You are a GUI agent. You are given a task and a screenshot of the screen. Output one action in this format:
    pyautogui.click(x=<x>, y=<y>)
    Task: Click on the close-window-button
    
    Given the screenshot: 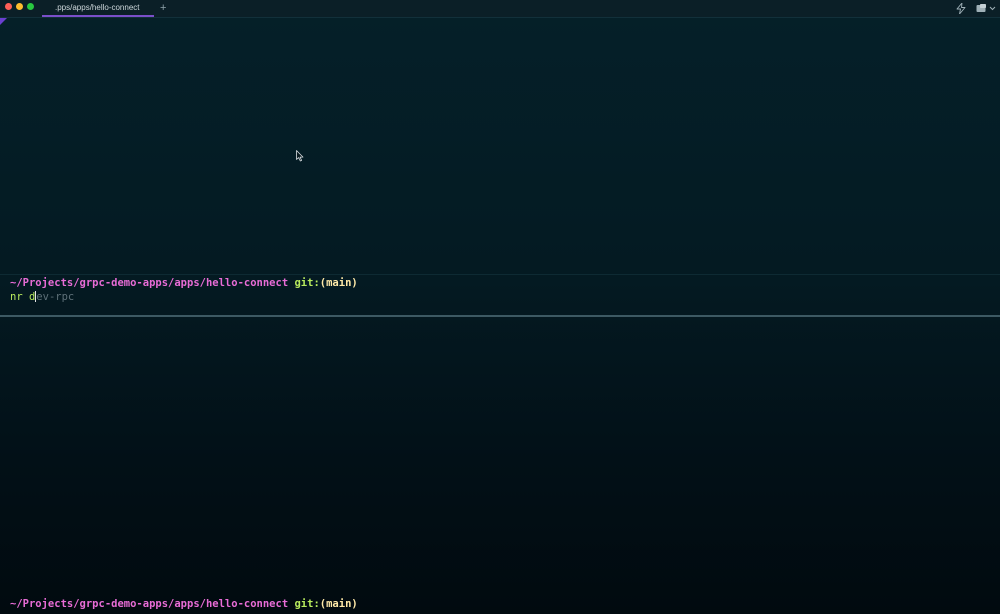 What is the action you would take?
    pyautogui.click(x=8, y=6)
    